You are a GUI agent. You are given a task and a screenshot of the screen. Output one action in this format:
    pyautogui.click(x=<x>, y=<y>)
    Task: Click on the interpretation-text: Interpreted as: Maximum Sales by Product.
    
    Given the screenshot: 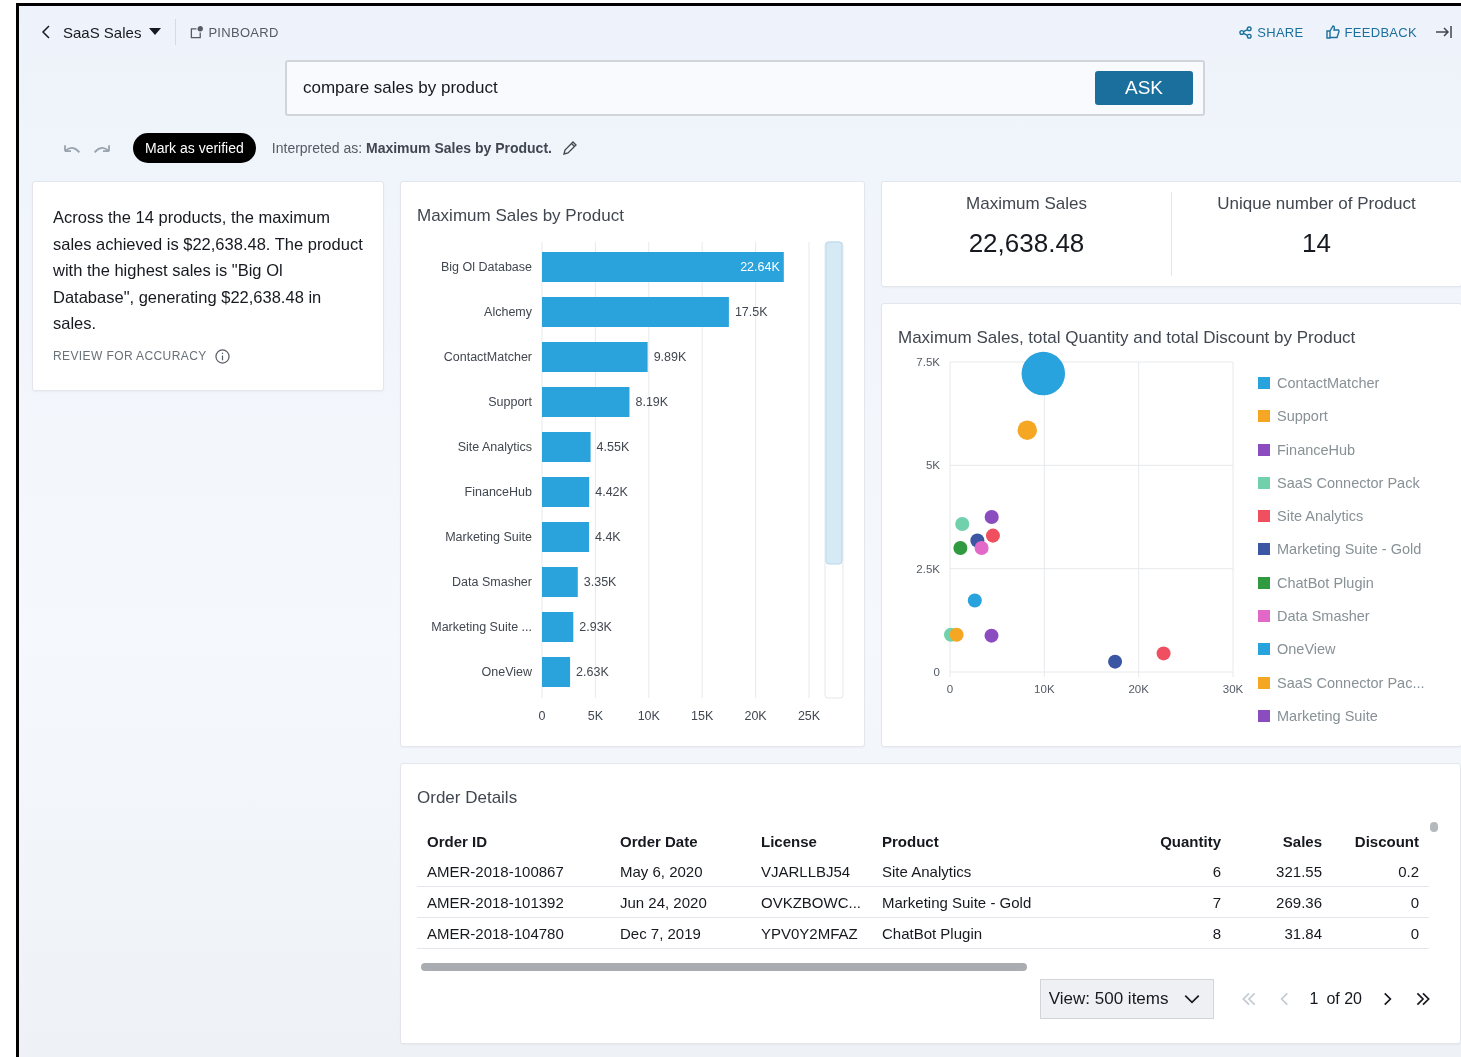 What is the action you would take?
    pyautogui.click(x=411, y=148)
    